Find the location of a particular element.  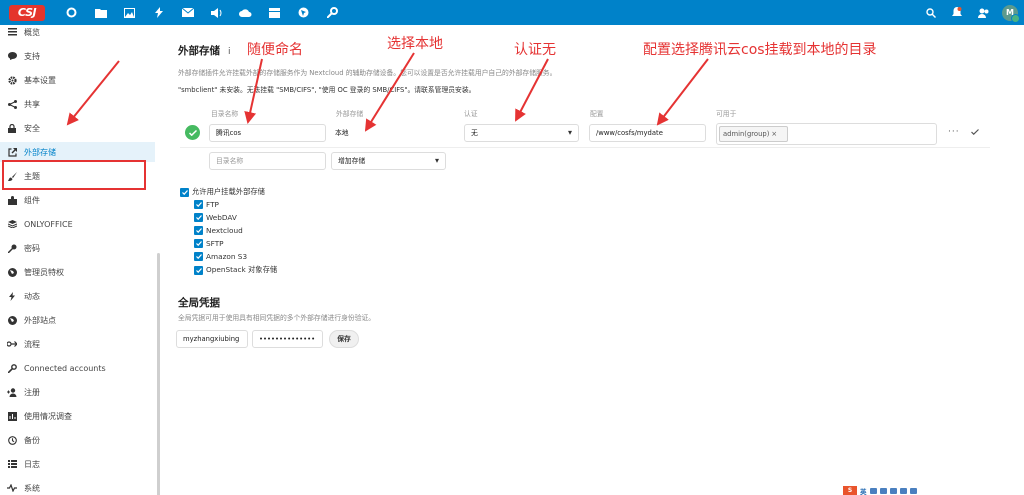

backend-webdav-checkbox: WebDAV is located at coordinates (215, 217).